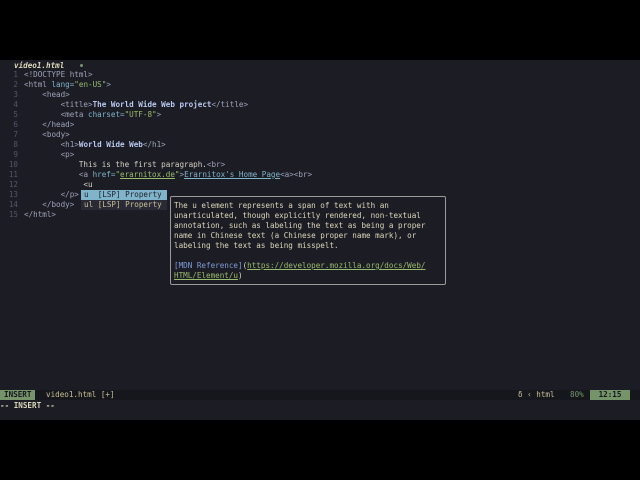  Describe the element at coordinates (27, 406) in the screenshot. I see `command-line: -- INSERT --` at that location.